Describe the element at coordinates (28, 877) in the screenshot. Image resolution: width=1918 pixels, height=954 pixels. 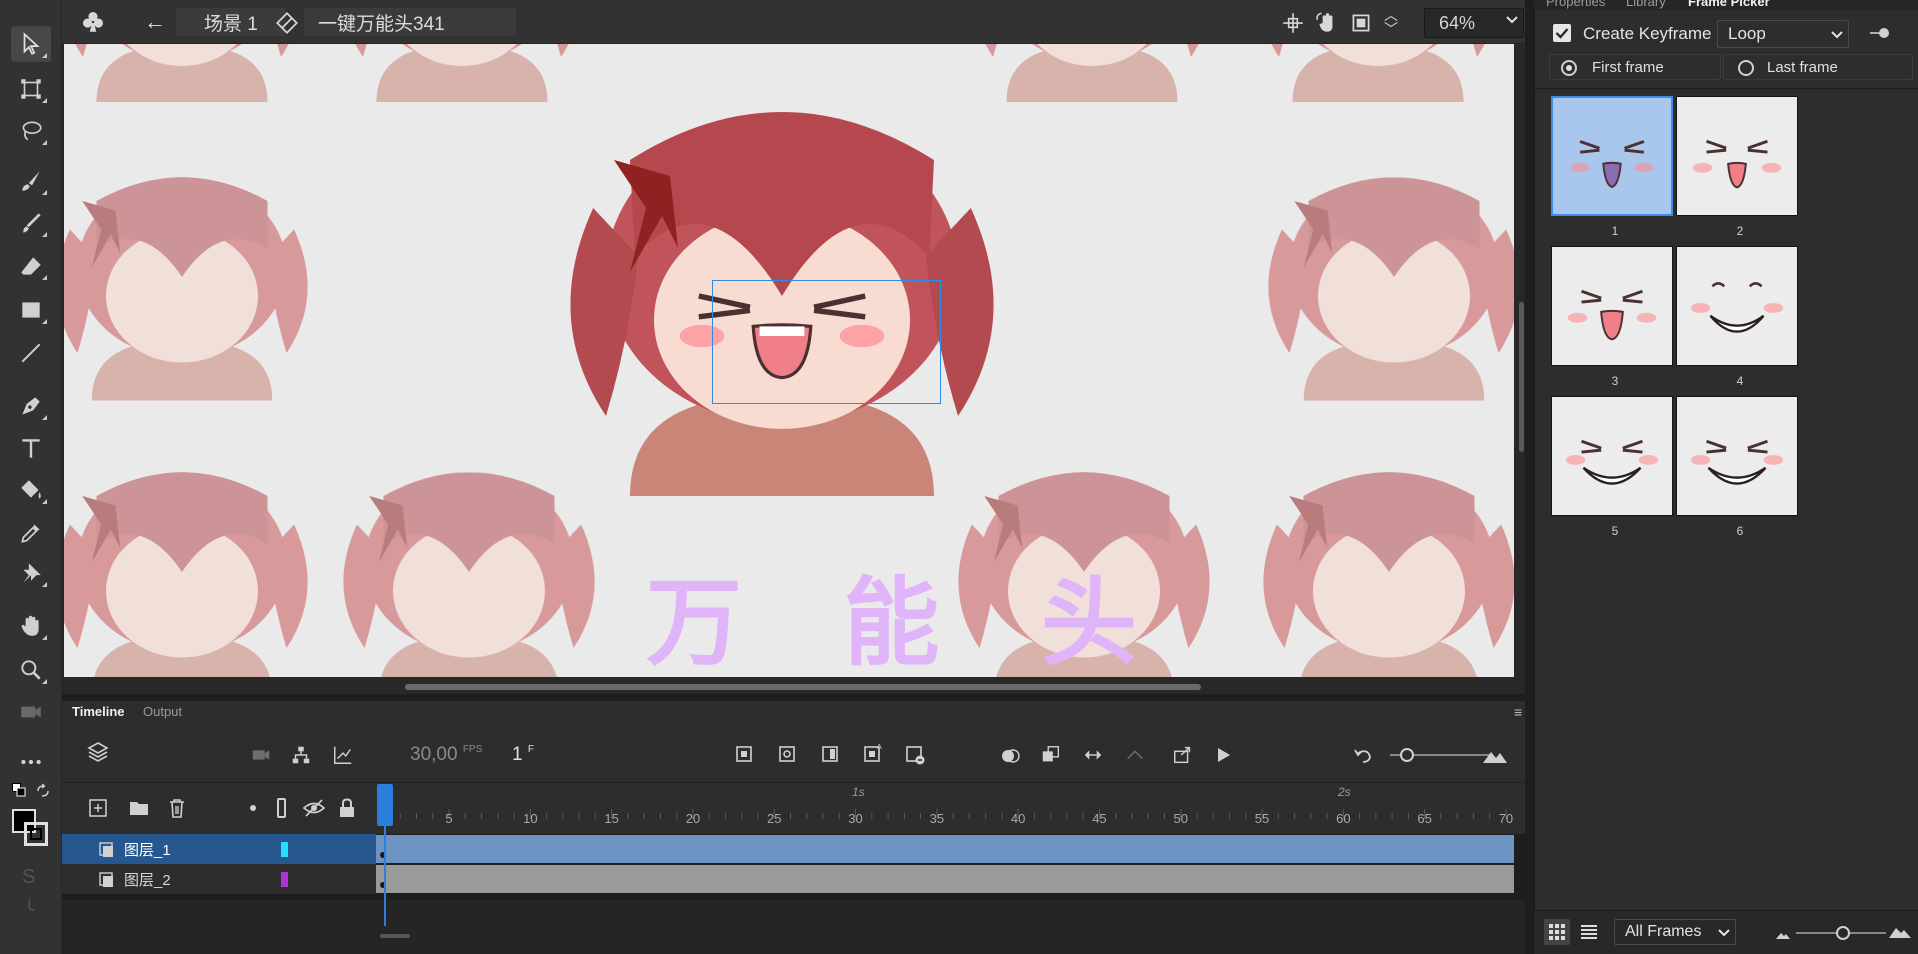
I see `snap-icon: S` at that location.